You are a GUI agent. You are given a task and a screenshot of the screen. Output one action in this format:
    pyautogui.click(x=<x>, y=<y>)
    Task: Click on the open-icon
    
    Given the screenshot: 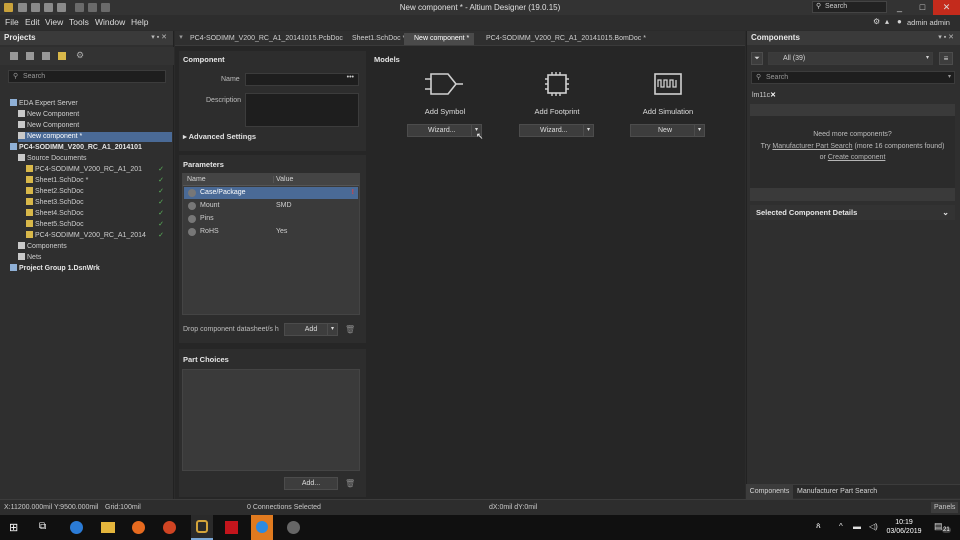 What is the action you would take?
    pyautogui.click(x=61, y=7)
    